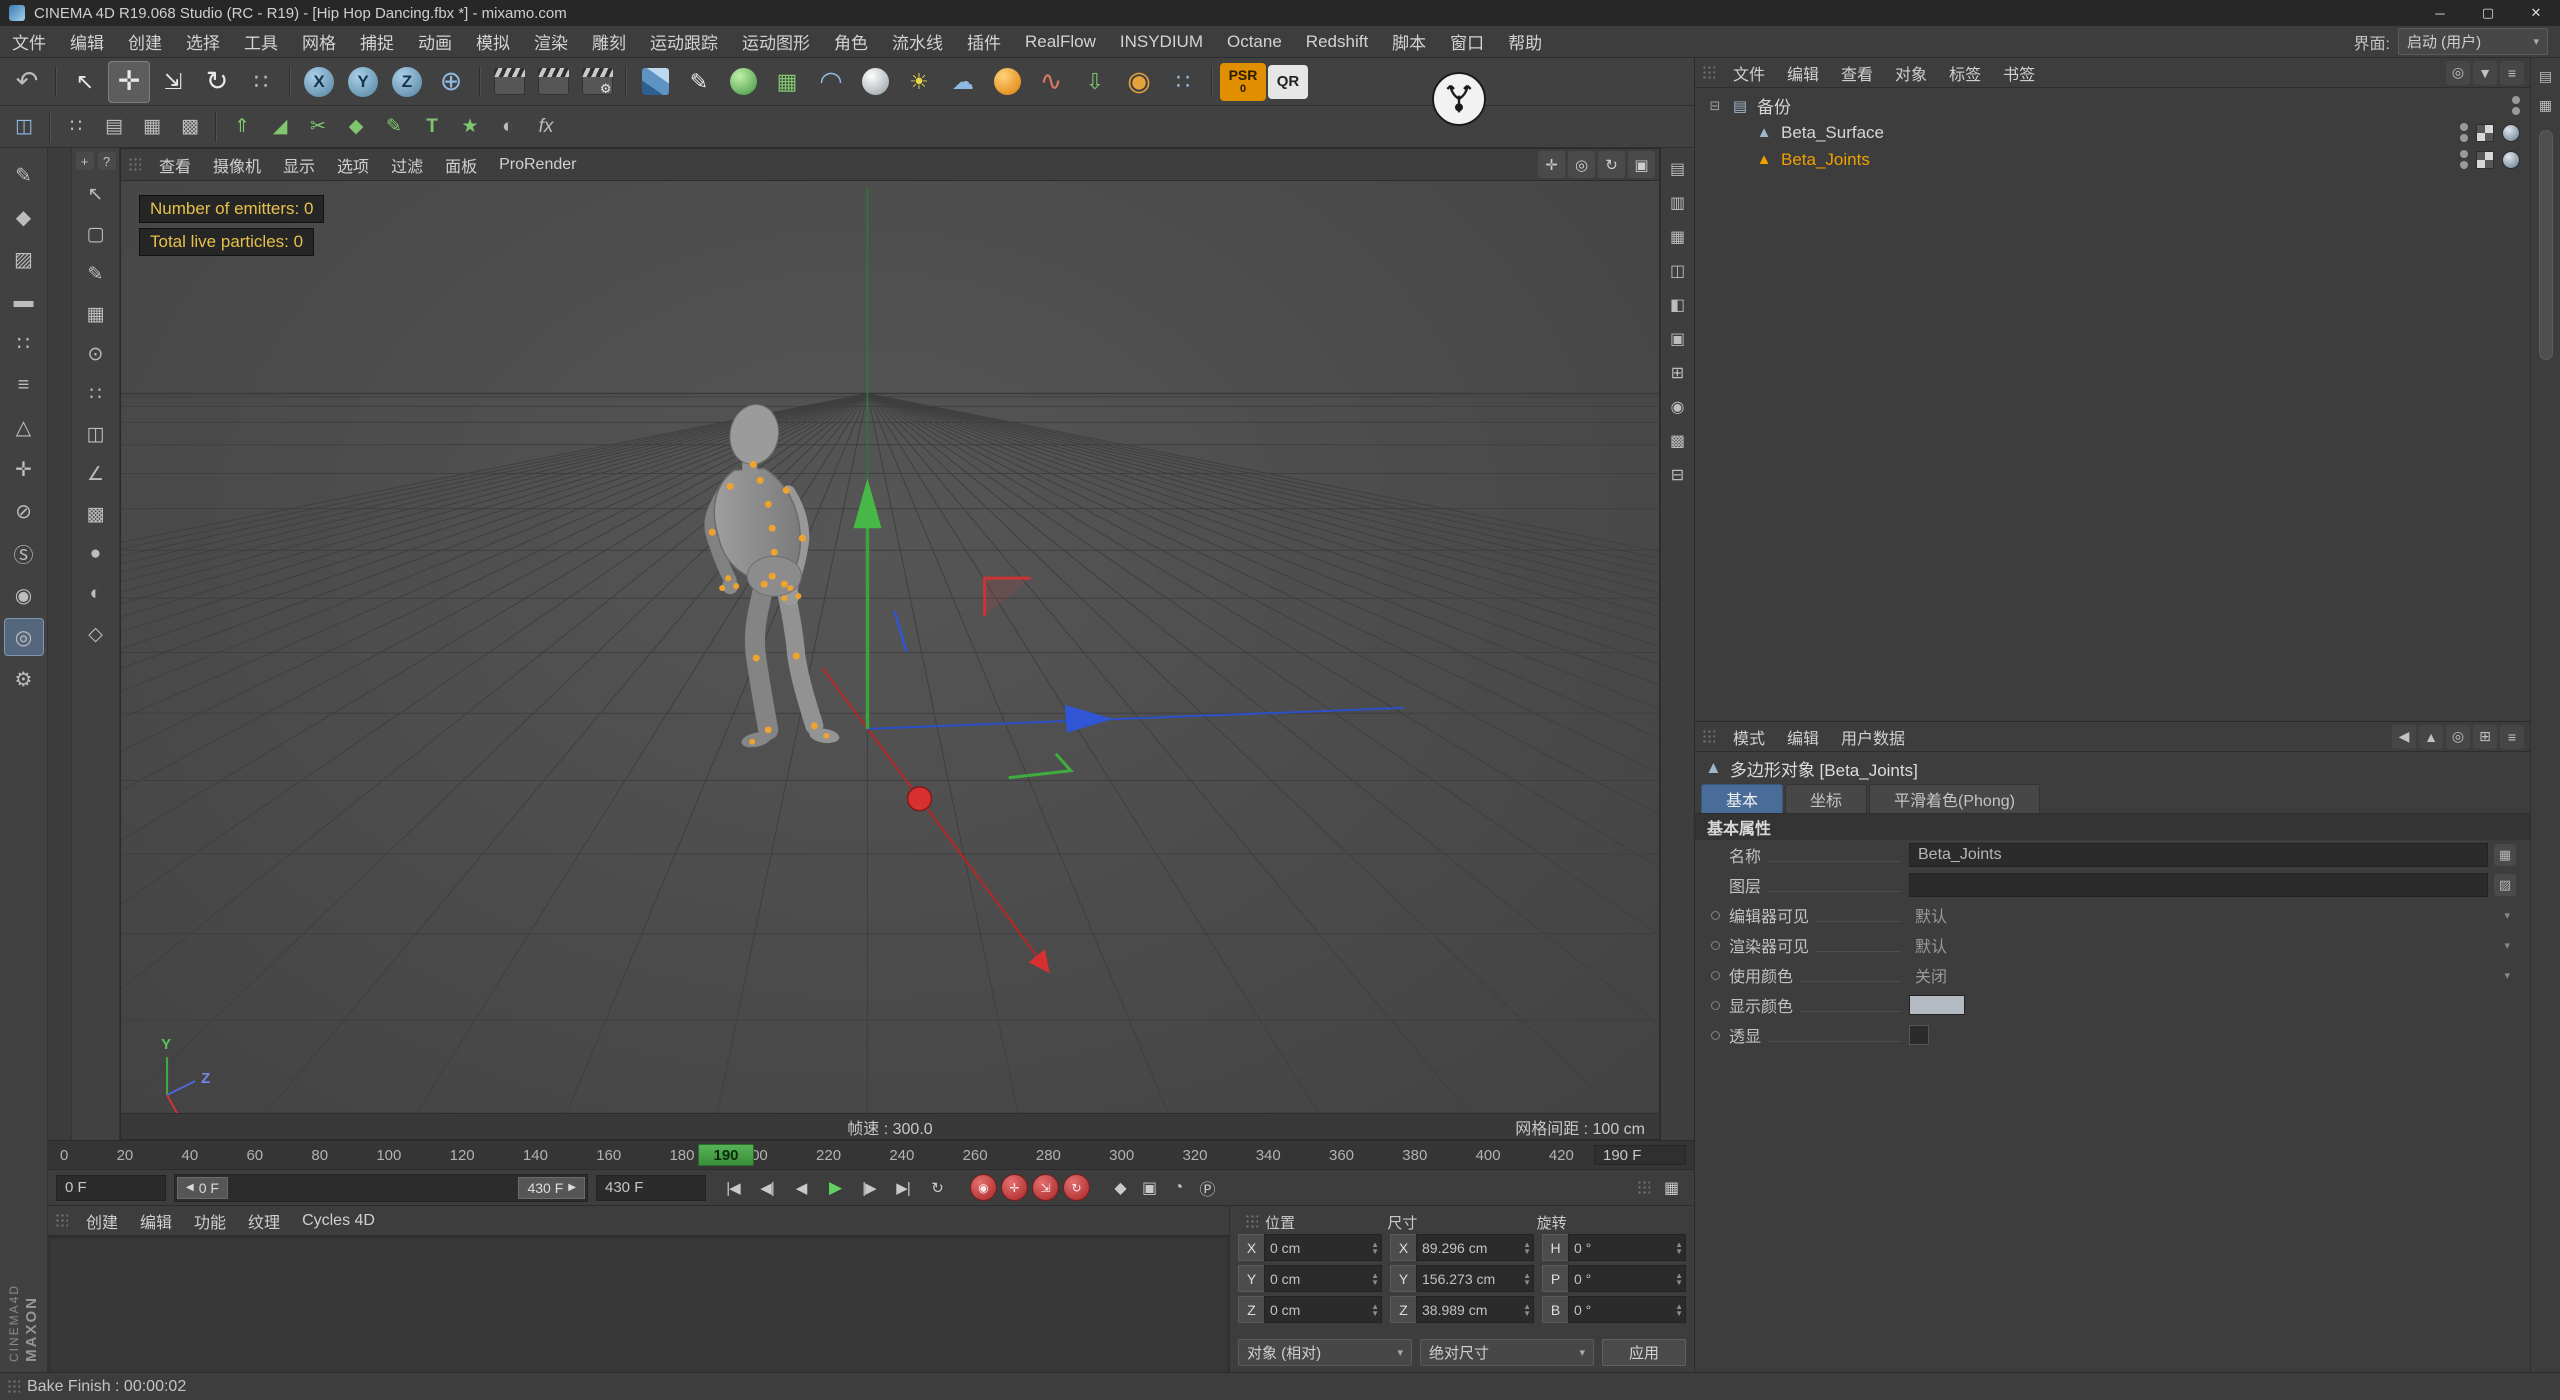 The width and height of the screenshot is (2560, 1400). What do you see at coordinates (851, 41) in the screenshot?
I see `menu-item: 角色` at bounding box center [851, 41].